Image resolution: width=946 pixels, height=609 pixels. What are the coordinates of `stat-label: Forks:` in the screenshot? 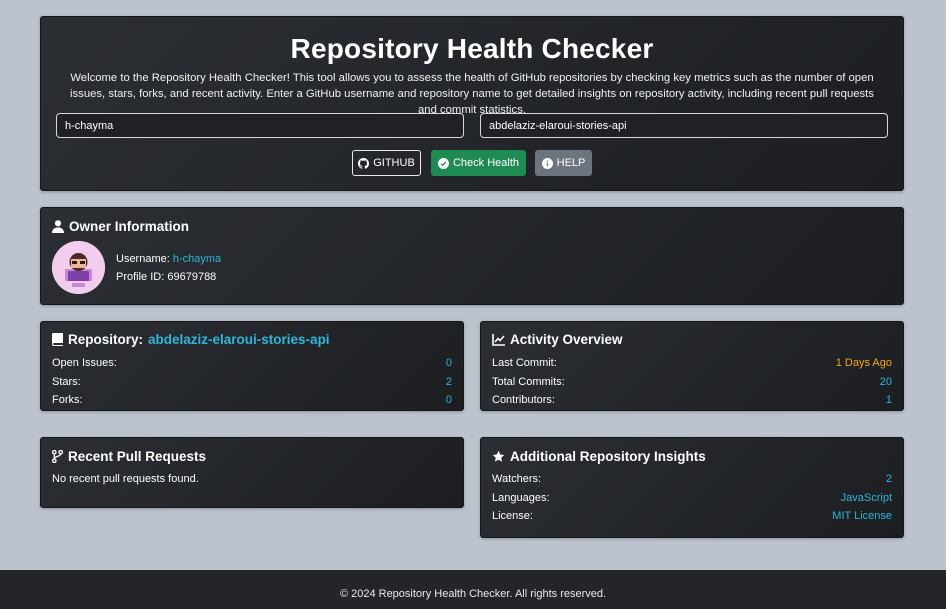 It's located at (67, 400).